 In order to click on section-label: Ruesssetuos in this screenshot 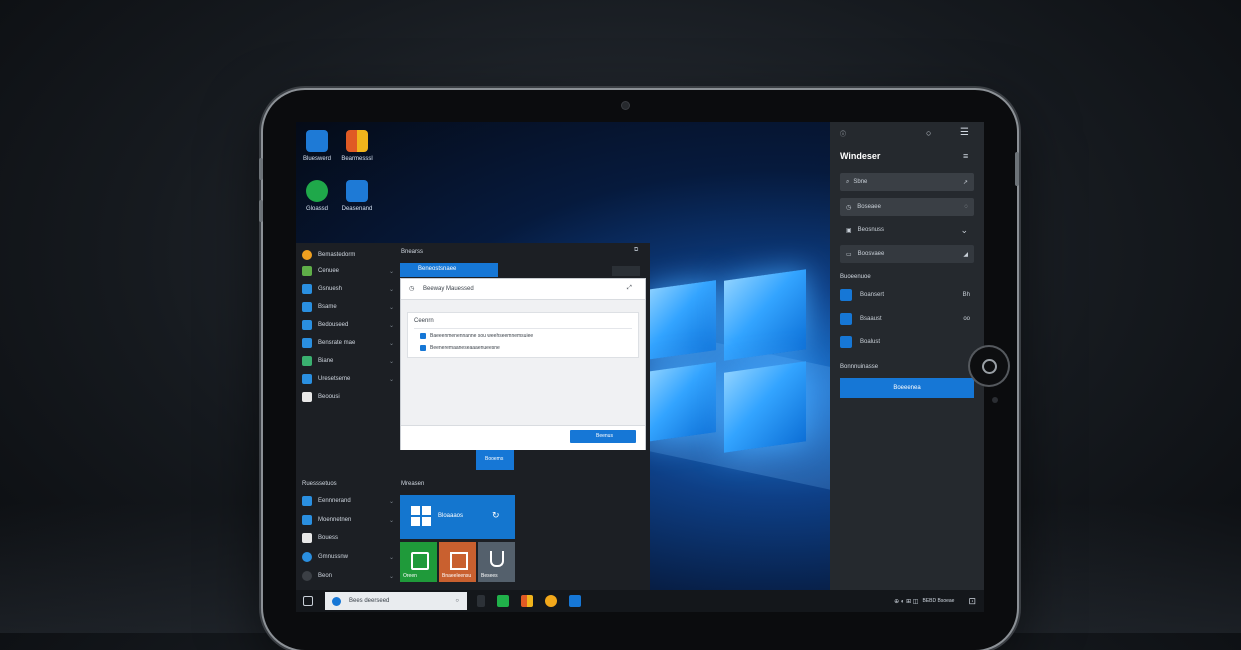, I will do `click(319, 484)`.